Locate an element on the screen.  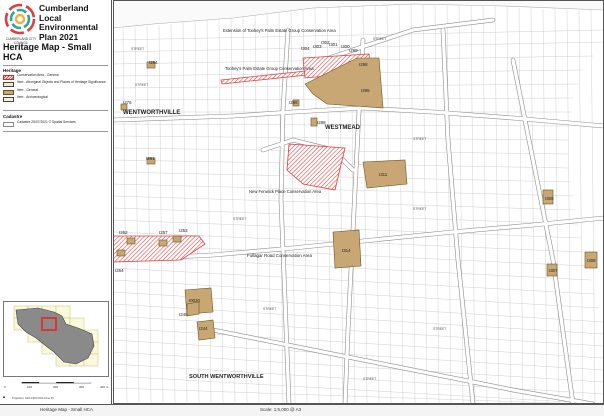
item-label: I262 is located at coordinates (123, 232).